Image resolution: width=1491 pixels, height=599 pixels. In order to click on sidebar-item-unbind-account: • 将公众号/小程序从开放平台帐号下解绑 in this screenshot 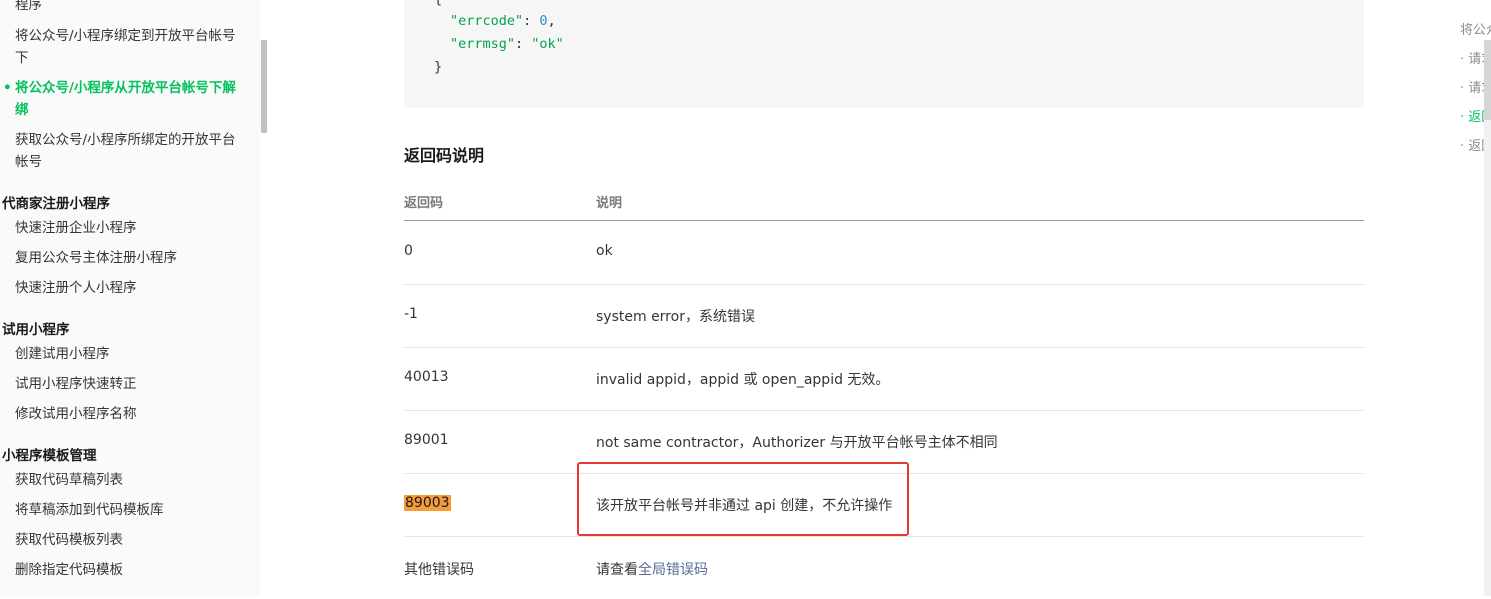, I will do `click(121, 99)`.